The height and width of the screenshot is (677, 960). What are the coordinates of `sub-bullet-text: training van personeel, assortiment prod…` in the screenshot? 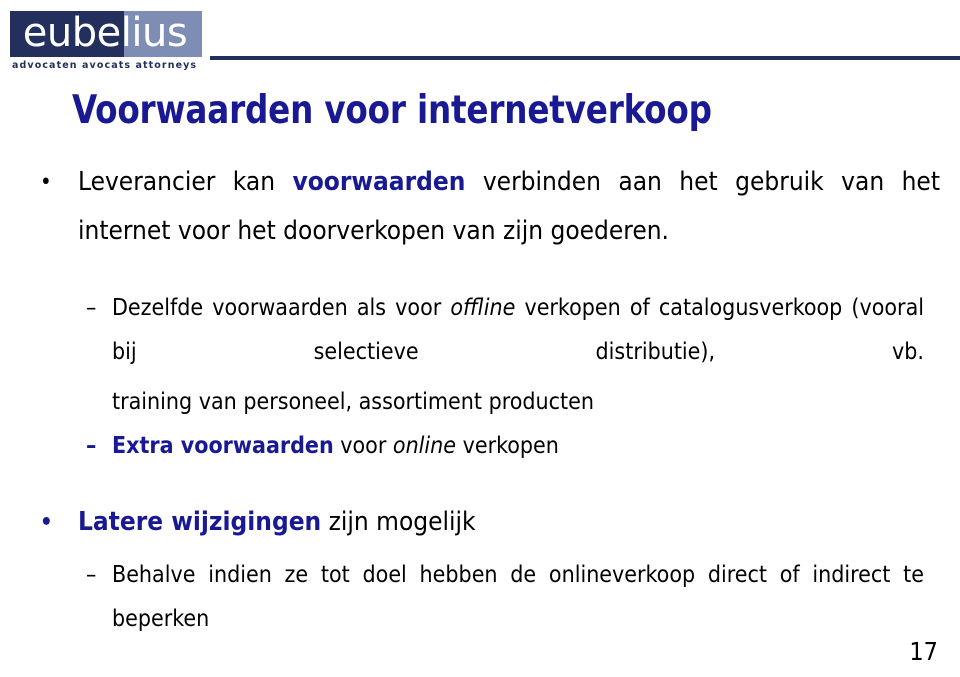 It's located at (518, 402).